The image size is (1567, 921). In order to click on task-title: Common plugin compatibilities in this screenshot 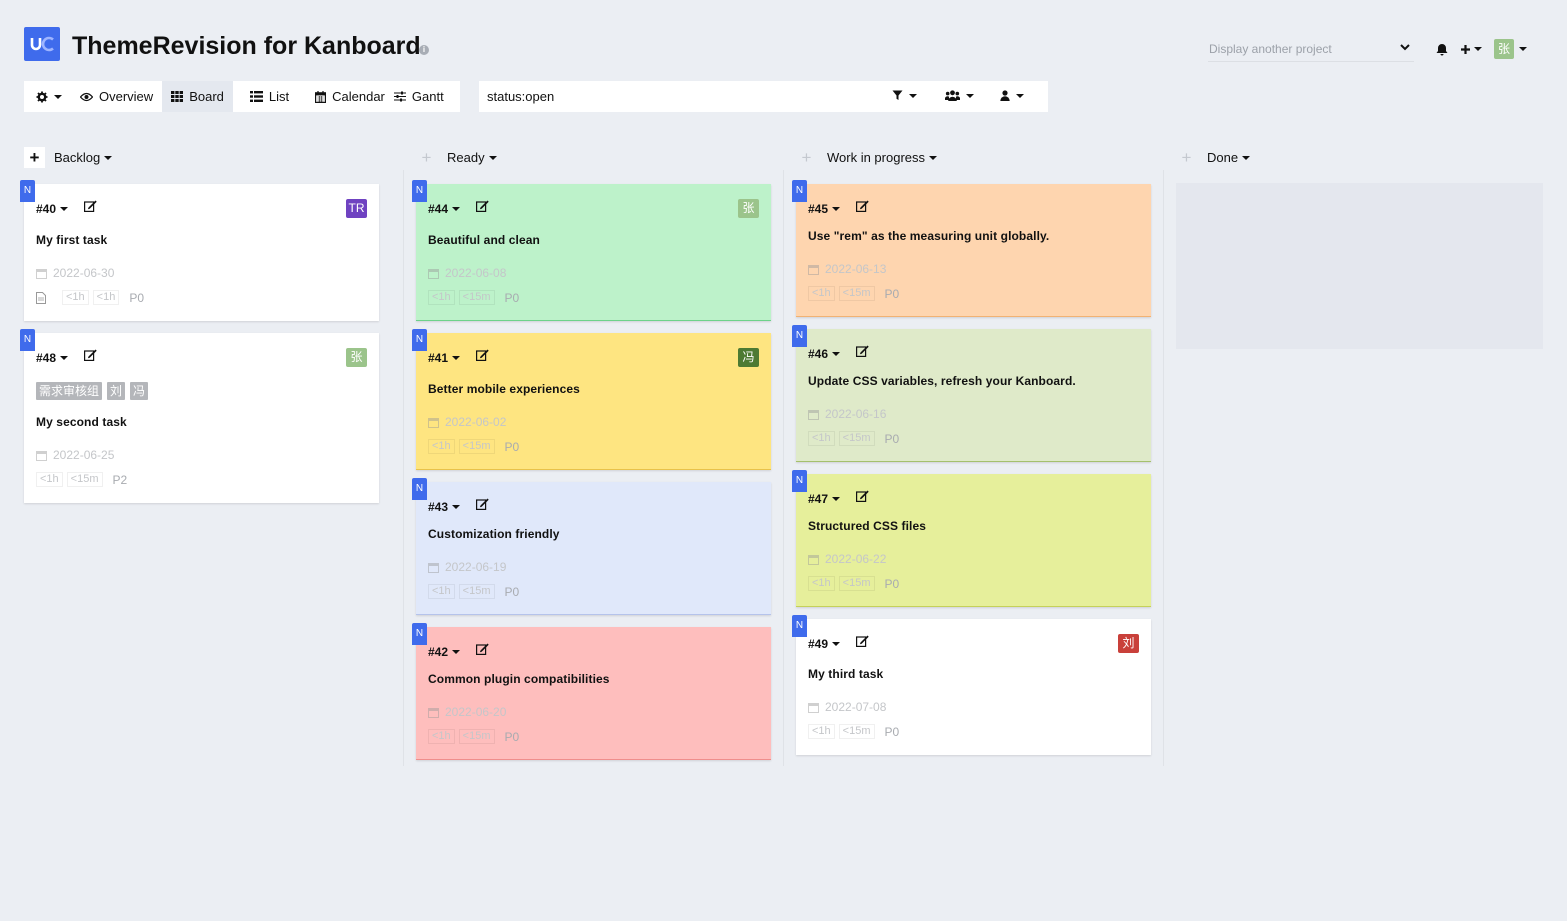, I will do `click(519, 679)`.